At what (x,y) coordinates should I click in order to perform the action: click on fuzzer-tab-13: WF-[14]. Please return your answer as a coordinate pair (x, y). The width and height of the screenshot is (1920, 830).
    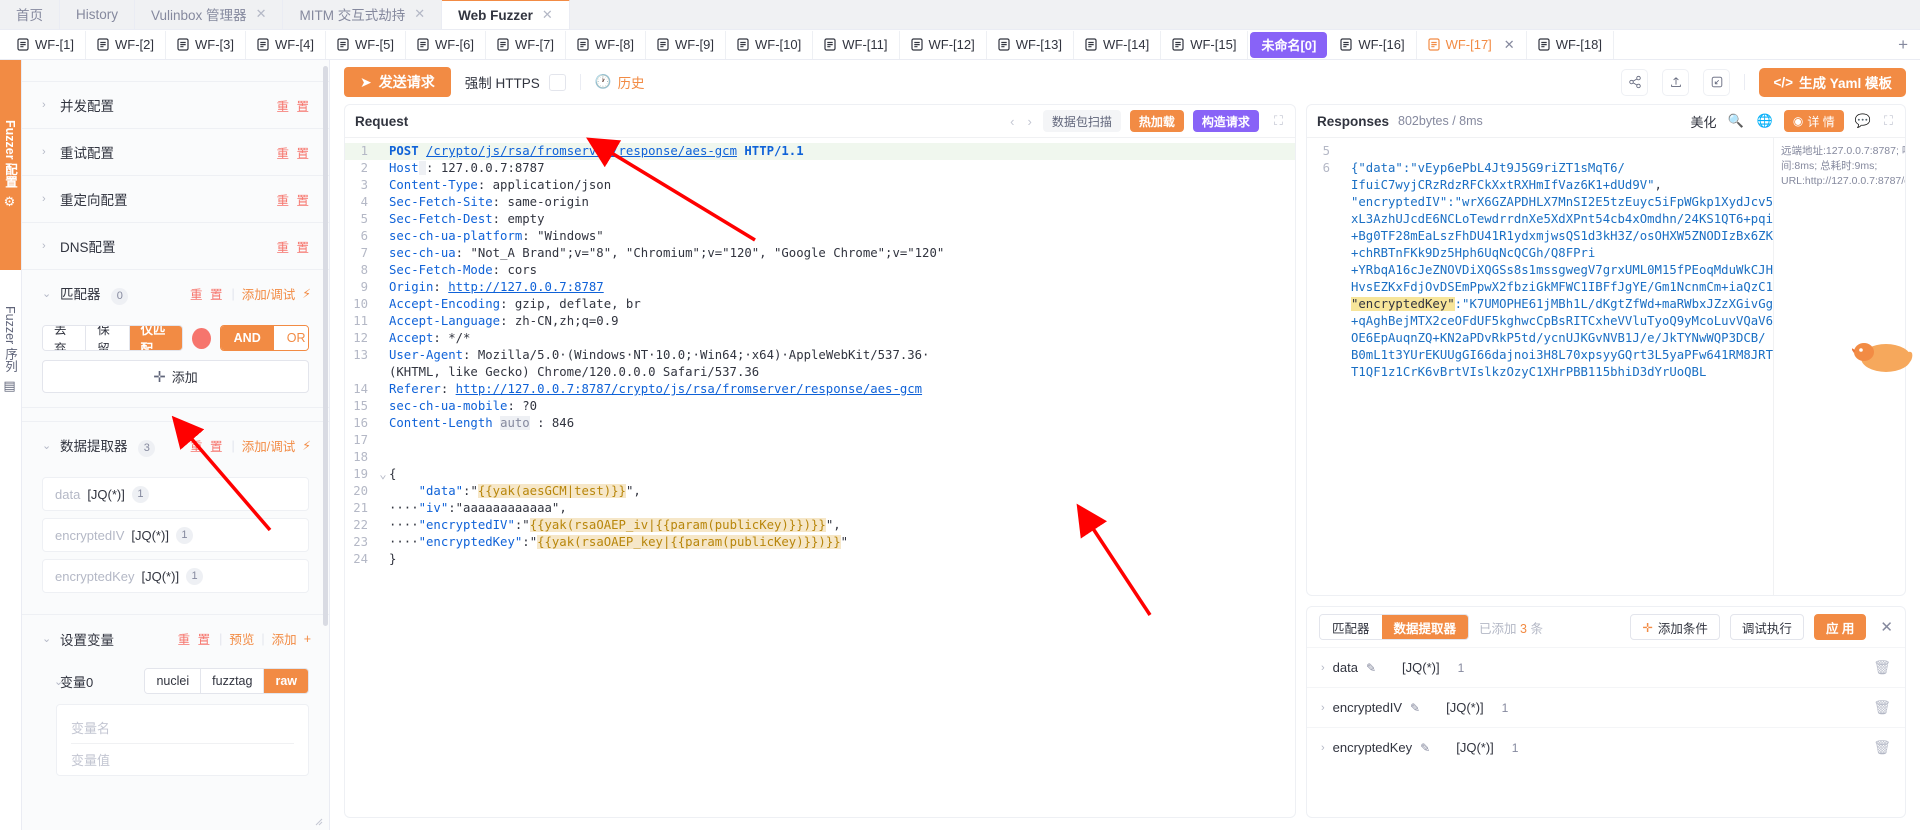
    Looking at the image, I should click on (1118, 44).